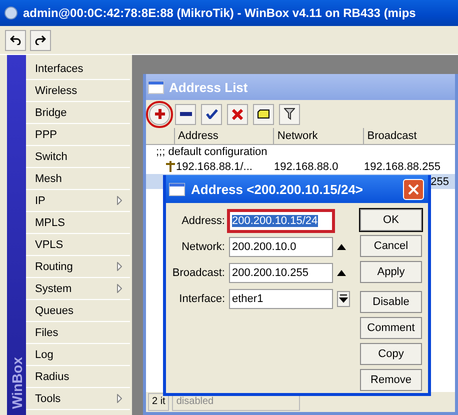 The image size is (458, 415). What do you see at coordinates (391, 380) in the screenshot?
I see `dialog-button: Remove` at bounding box center [391, 380].